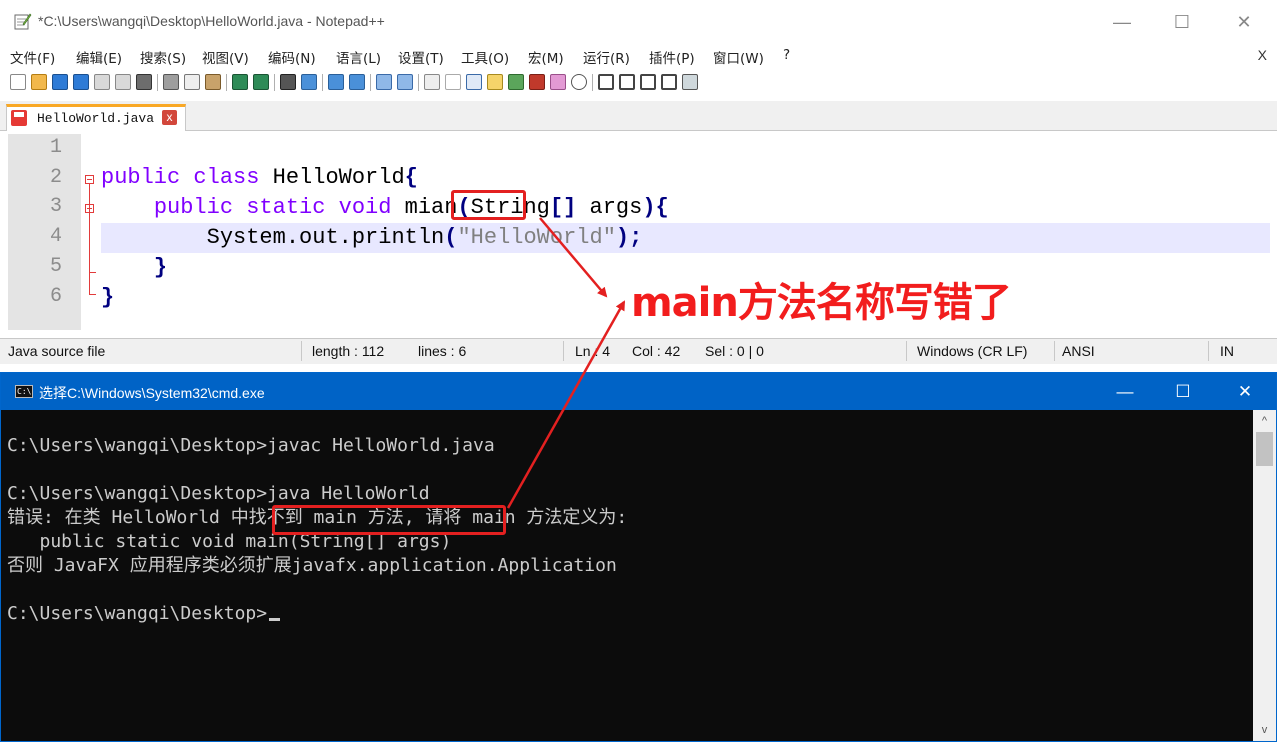 The height and width of the screenshot is (742, 1277). What do you see at coordinates (485, 57) in the screenshot?
I see `menu-tools: 工具(O)` at bounding box center [485, 57].